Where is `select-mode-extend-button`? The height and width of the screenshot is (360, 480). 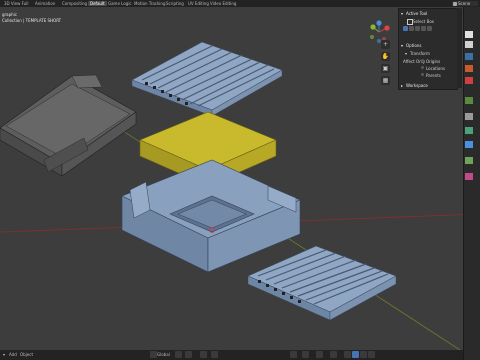 select-mode-extend-button is located at coordinates (411, 28).